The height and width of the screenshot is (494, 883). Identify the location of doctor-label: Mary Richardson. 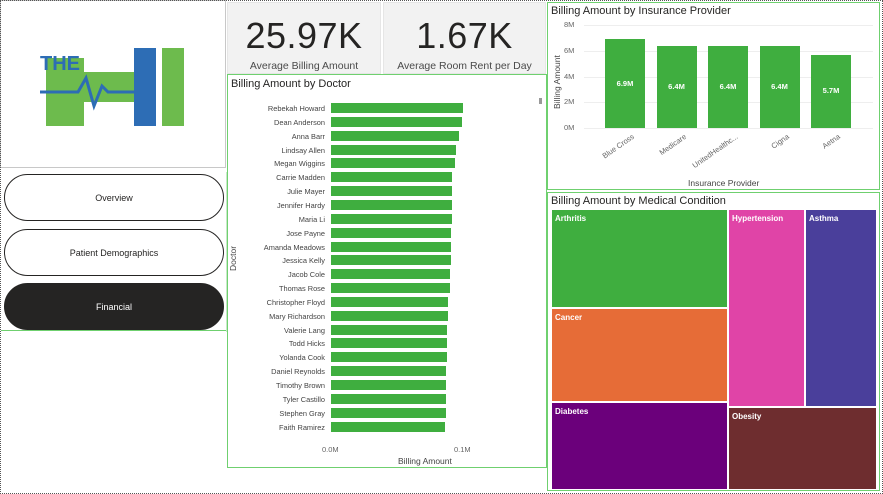
(297, 316).